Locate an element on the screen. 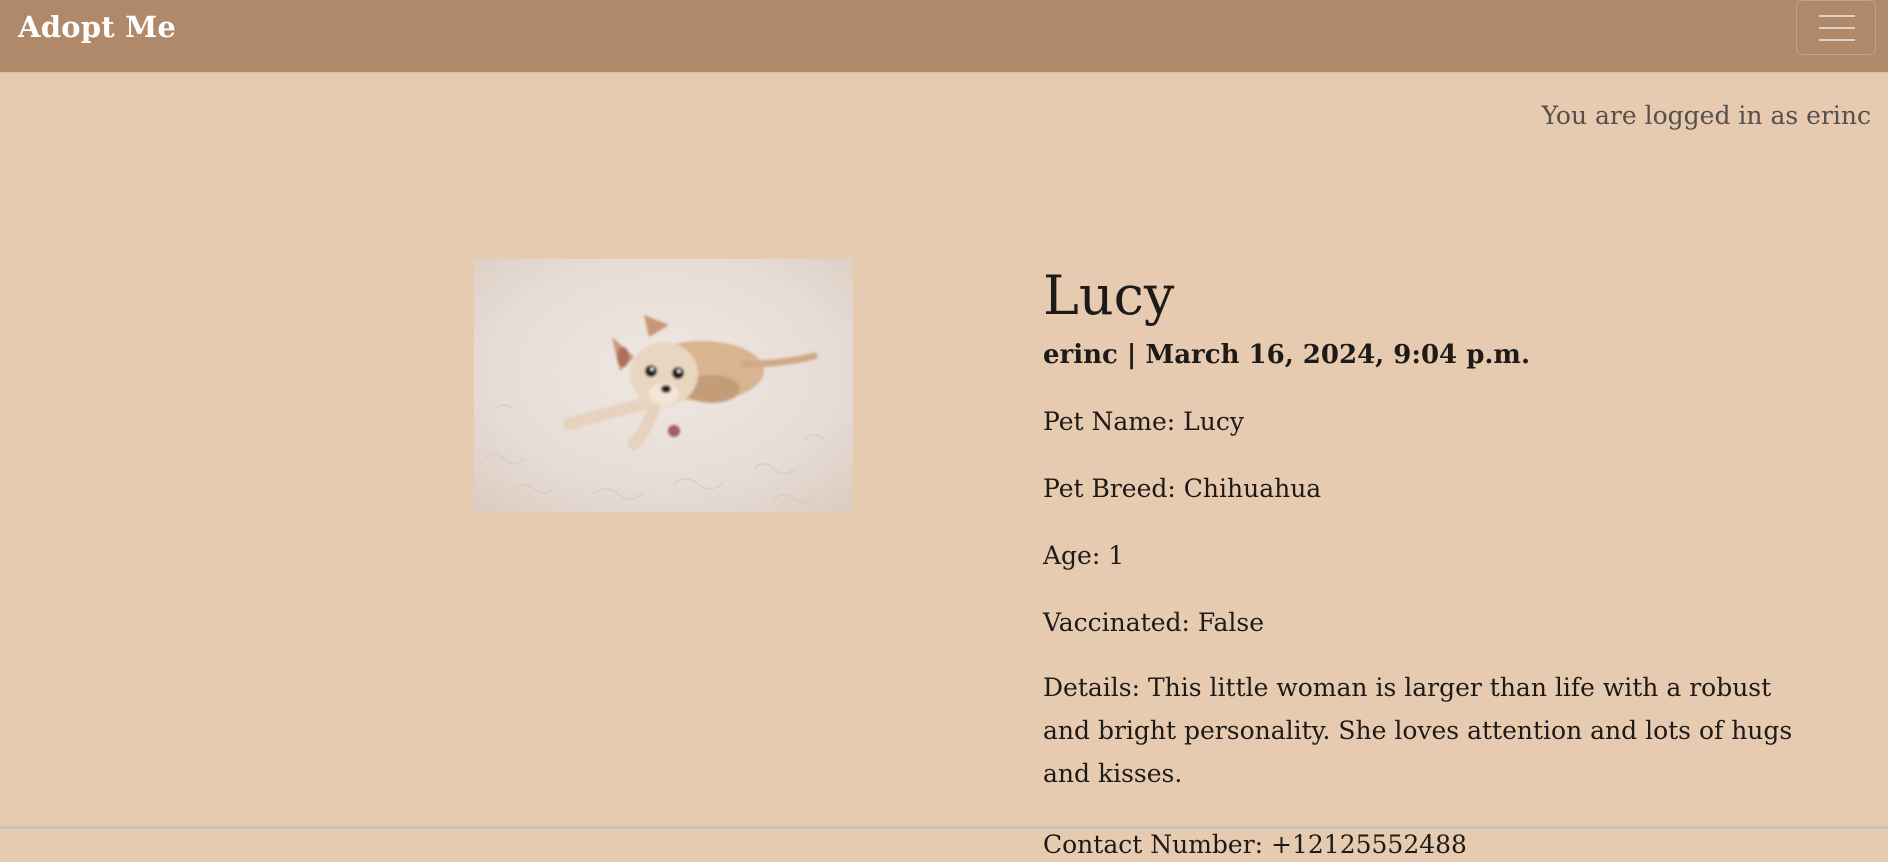 This screenshot has height=862, width=1888. chihuahua-photo-illustration is located at coordinates (663, 385).